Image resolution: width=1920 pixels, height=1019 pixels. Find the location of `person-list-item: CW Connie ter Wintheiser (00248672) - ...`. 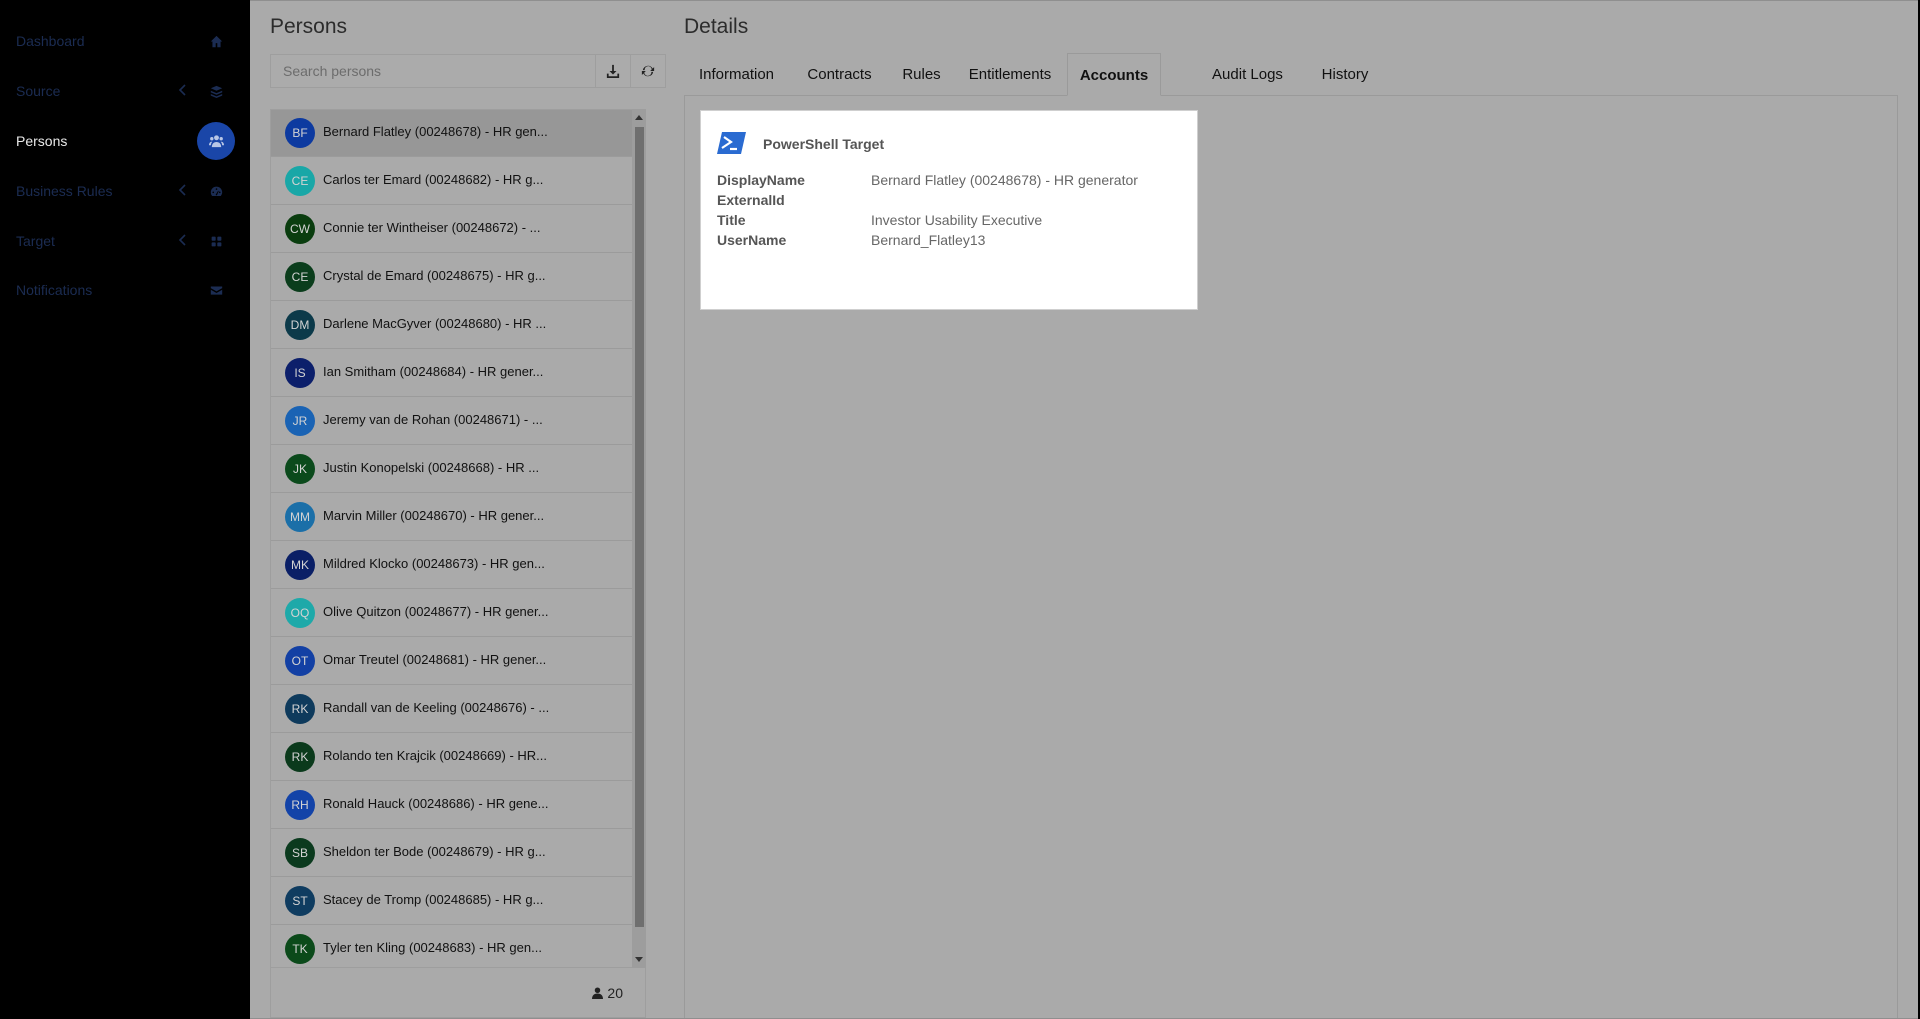

person-list-item: CW Connie ter Wintheiser (00248672) - ... is located at coordinates (458, 229).